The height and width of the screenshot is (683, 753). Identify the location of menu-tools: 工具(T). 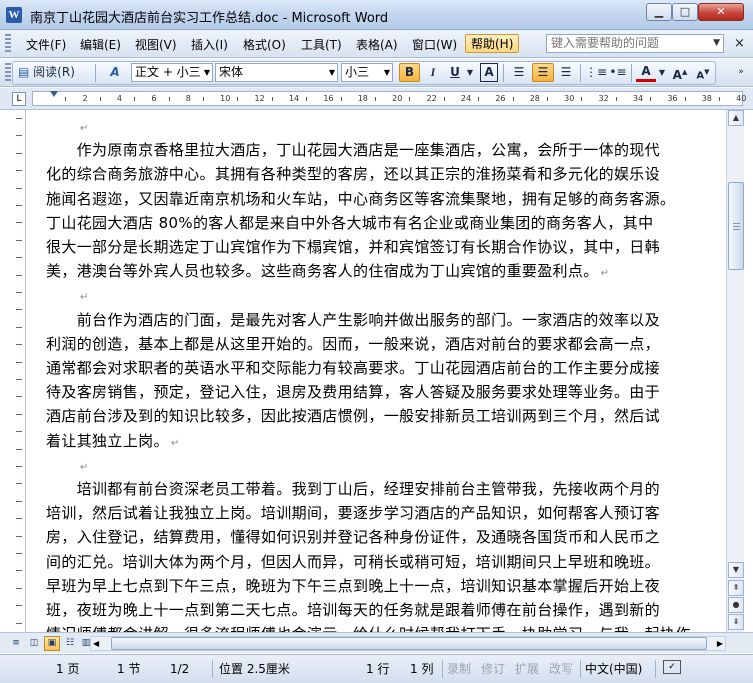
(321, 44).